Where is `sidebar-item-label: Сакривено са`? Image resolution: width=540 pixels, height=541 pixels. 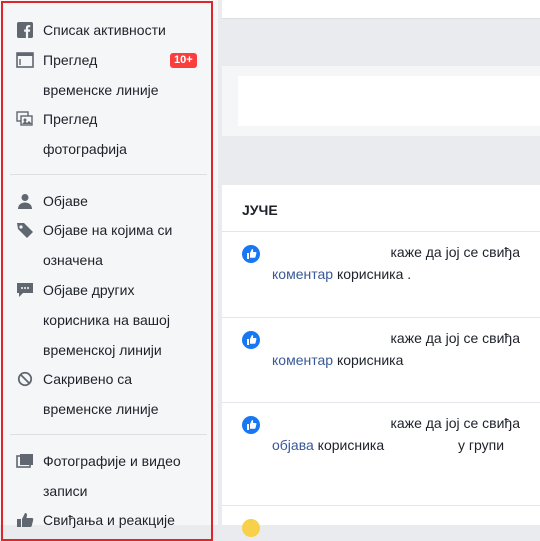 sidebar-item-label: Сакривено са is located at coordinates (88, 379).